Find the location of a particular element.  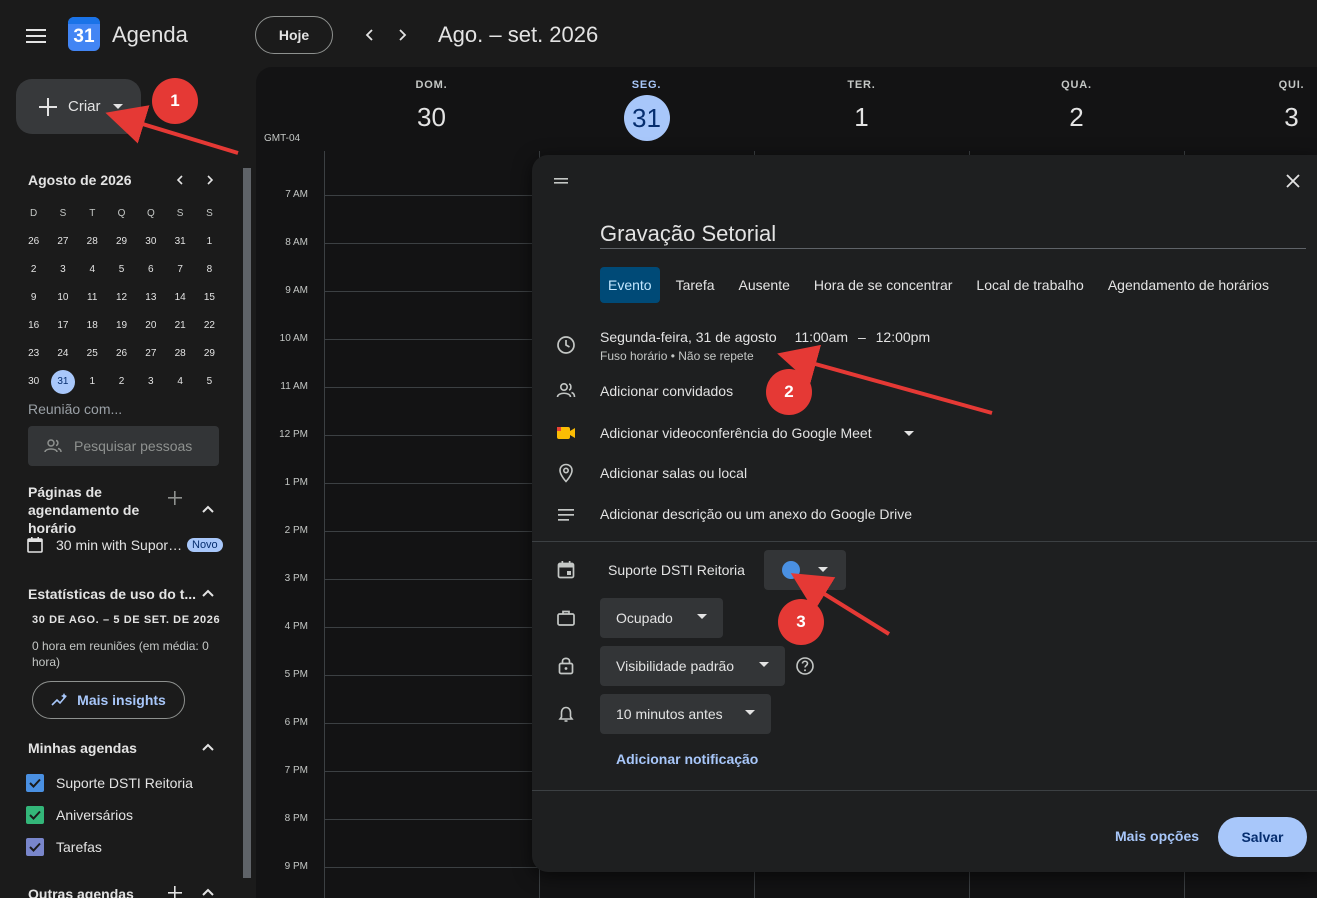

mini-day: 18 is located at coordinates (92, 326).